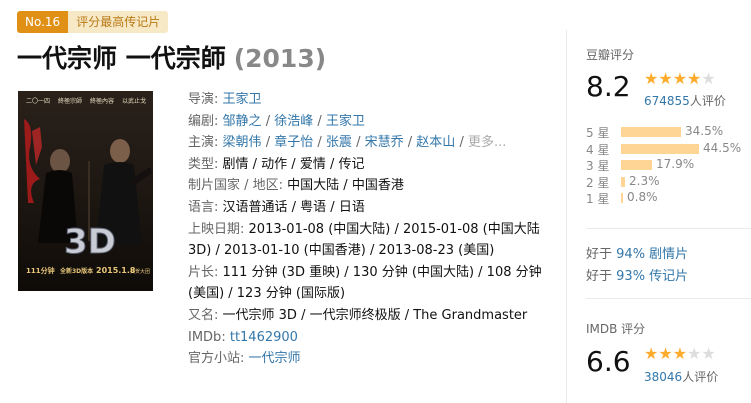 Image resolution: width=751 pixels, height=403 pixels. I want to click on page-title: 一代宗师 一代宗師 (2013), so click(171, 57).